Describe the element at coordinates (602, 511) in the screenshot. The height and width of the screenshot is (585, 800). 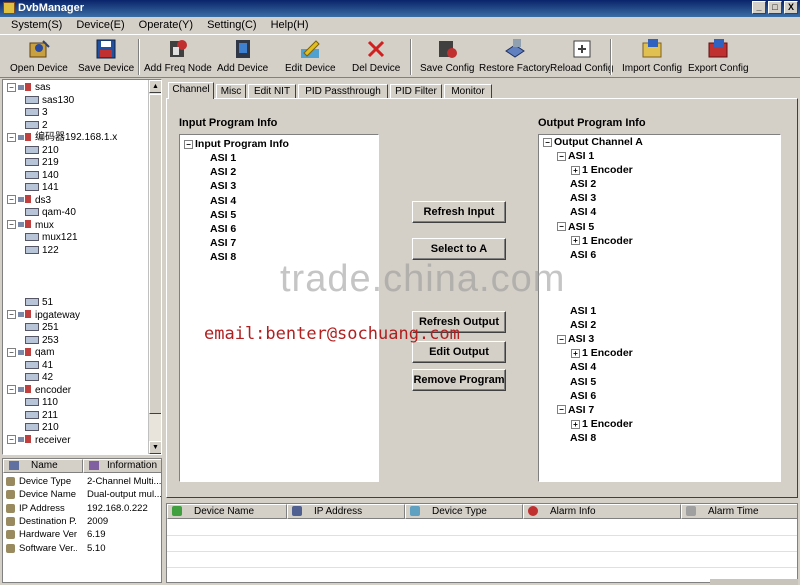
I see `alarm-col-alarm-info: Alarm Info` at that location.